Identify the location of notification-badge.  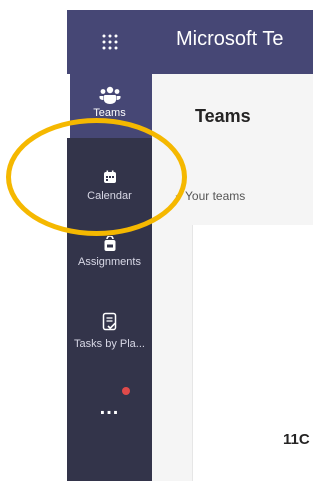
(126, 391).